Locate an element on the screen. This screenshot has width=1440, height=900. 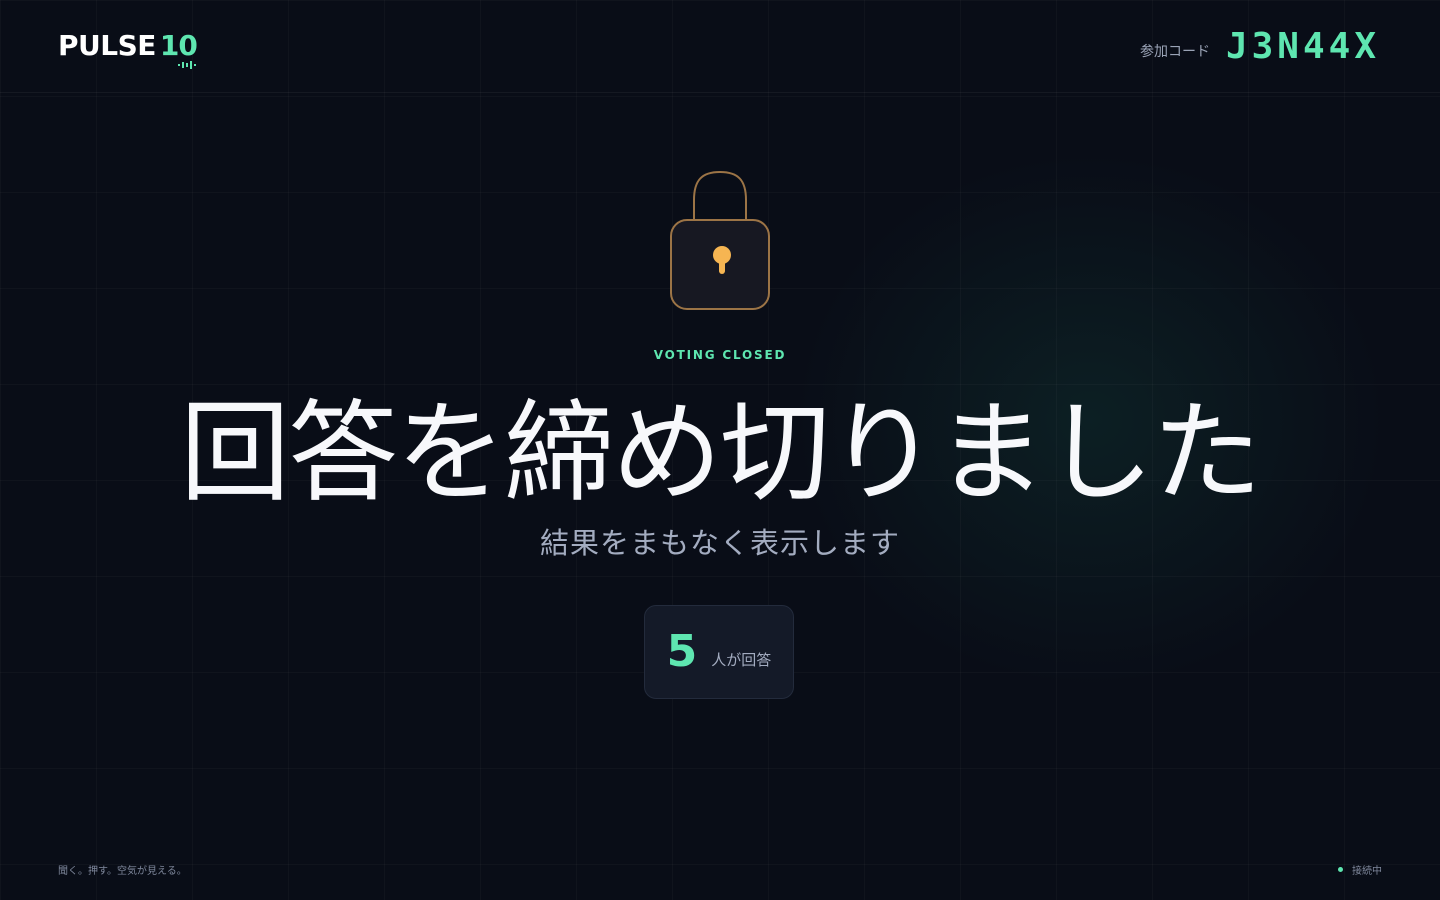
top-bar: PULSE 10 参加コード J3N44X is located at coordinates (720, 46).